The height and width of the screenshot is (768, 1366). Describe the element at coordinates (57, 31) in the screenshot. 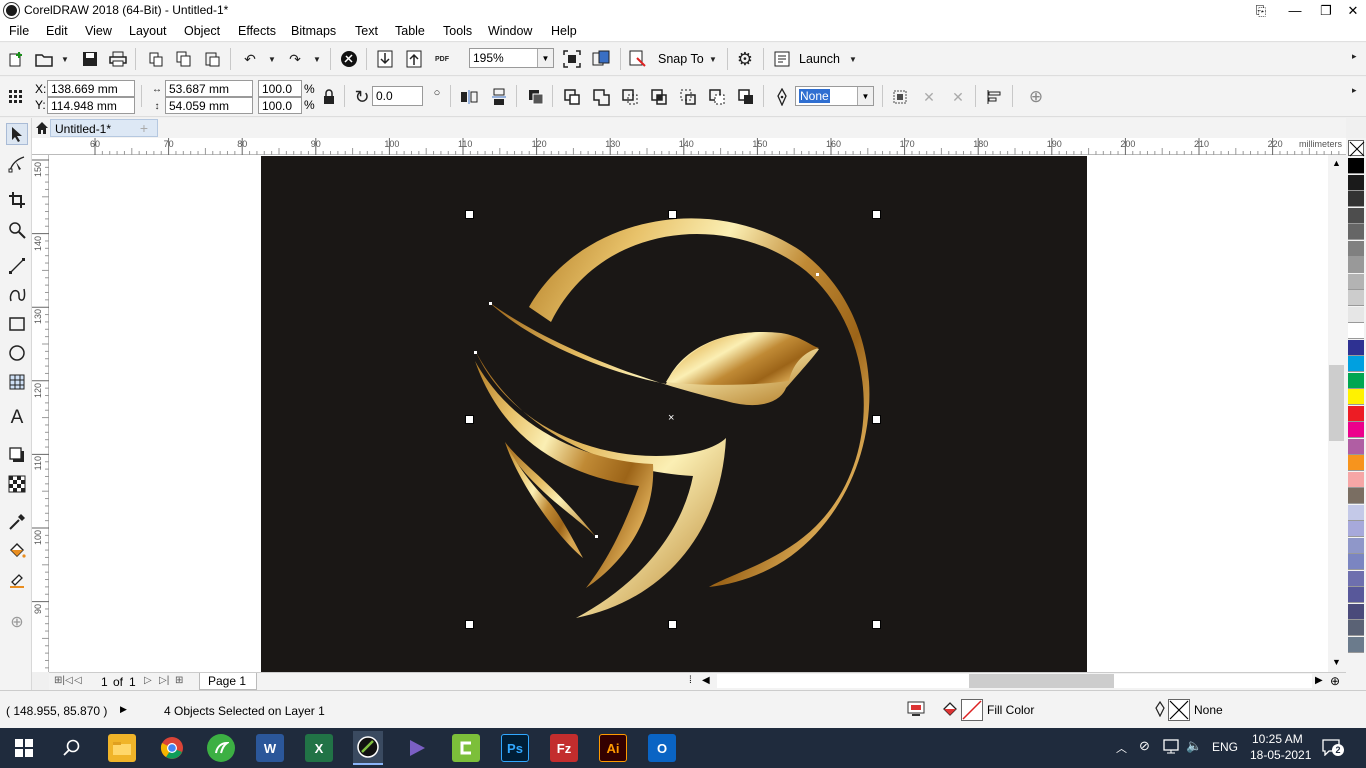

I see `menu-edit: Edit` at that location.